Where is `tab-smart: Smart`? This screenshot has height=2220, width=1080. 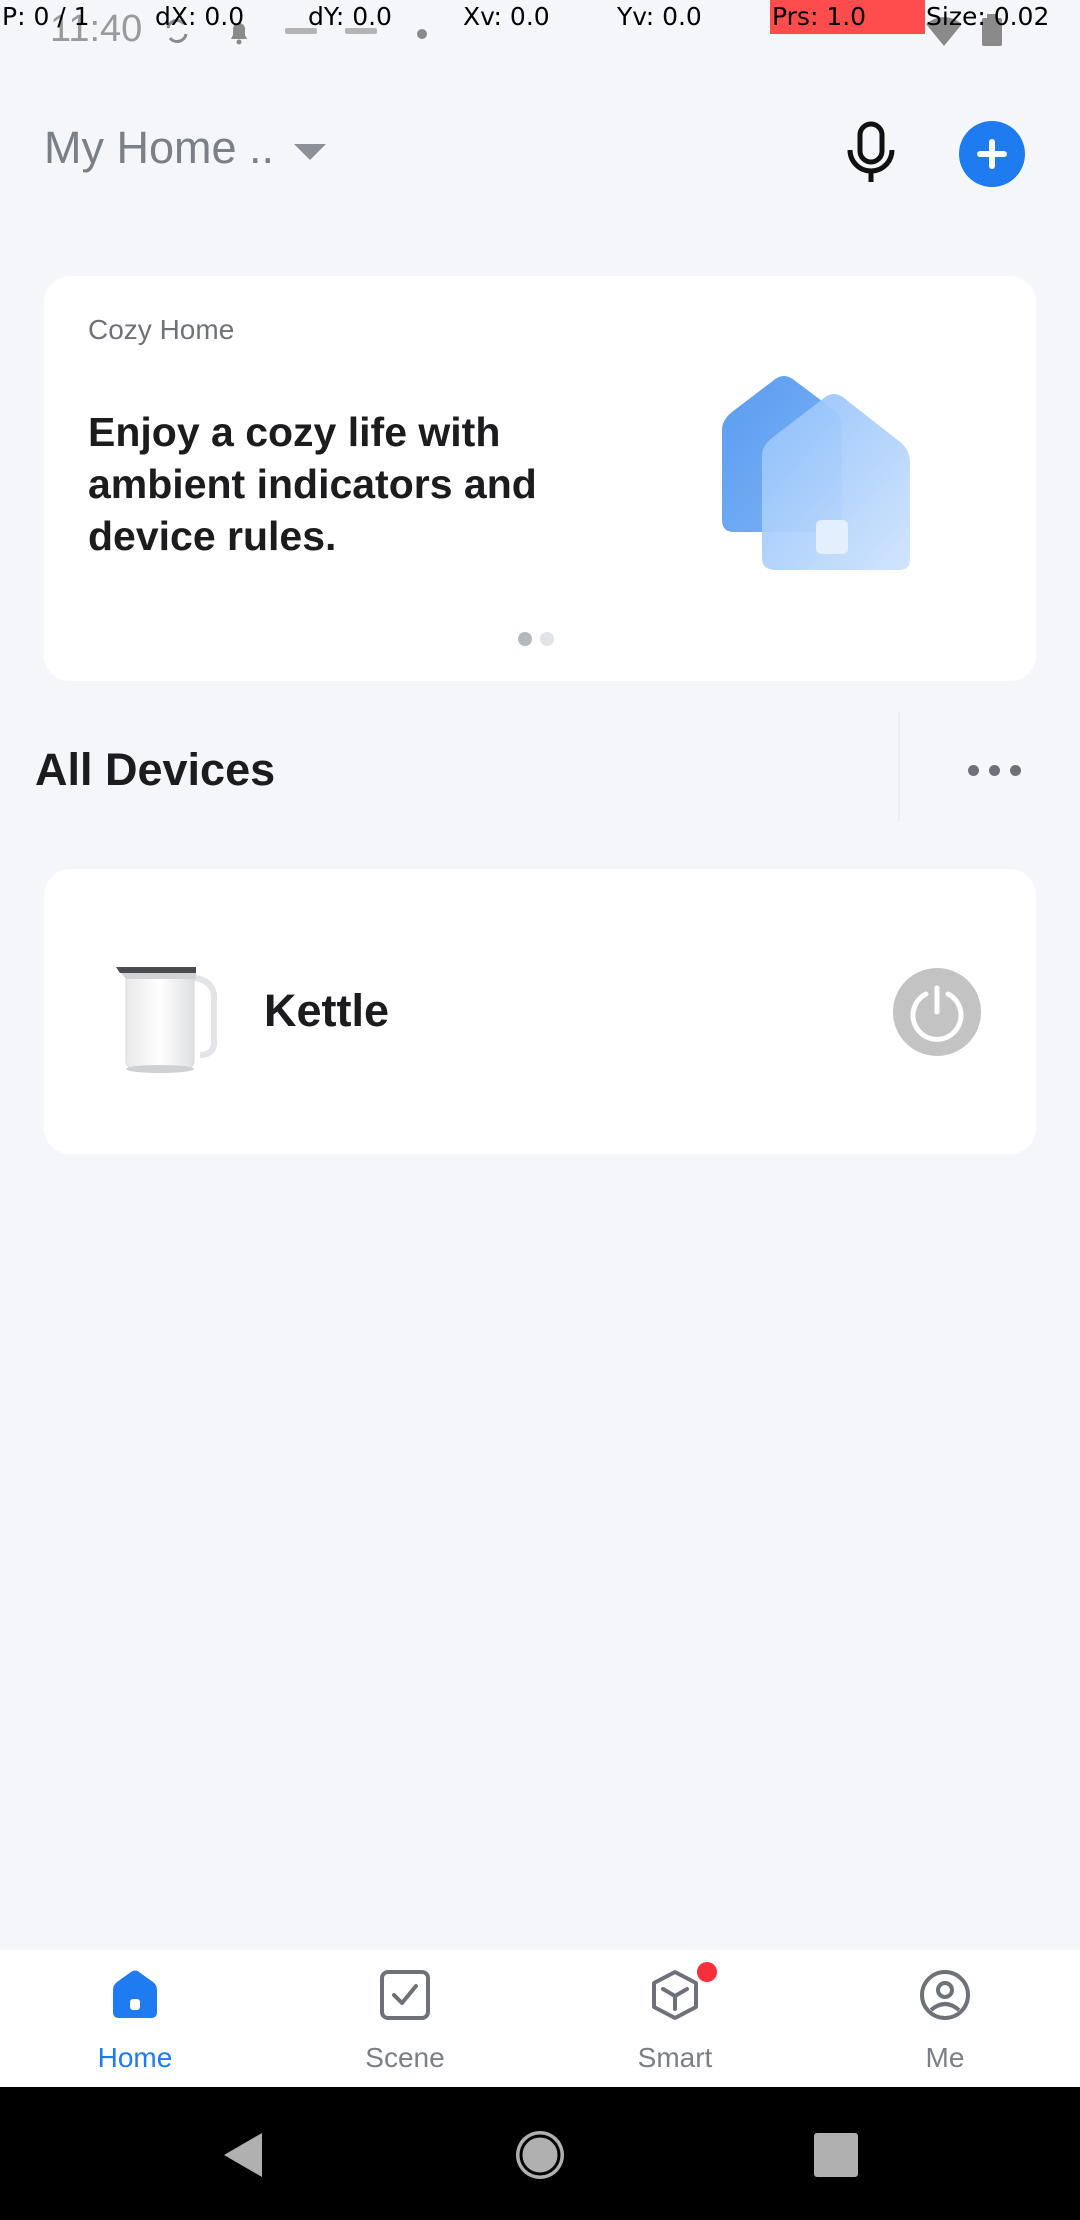 tab-smart: Smart is located at coordinates (675, 2018).